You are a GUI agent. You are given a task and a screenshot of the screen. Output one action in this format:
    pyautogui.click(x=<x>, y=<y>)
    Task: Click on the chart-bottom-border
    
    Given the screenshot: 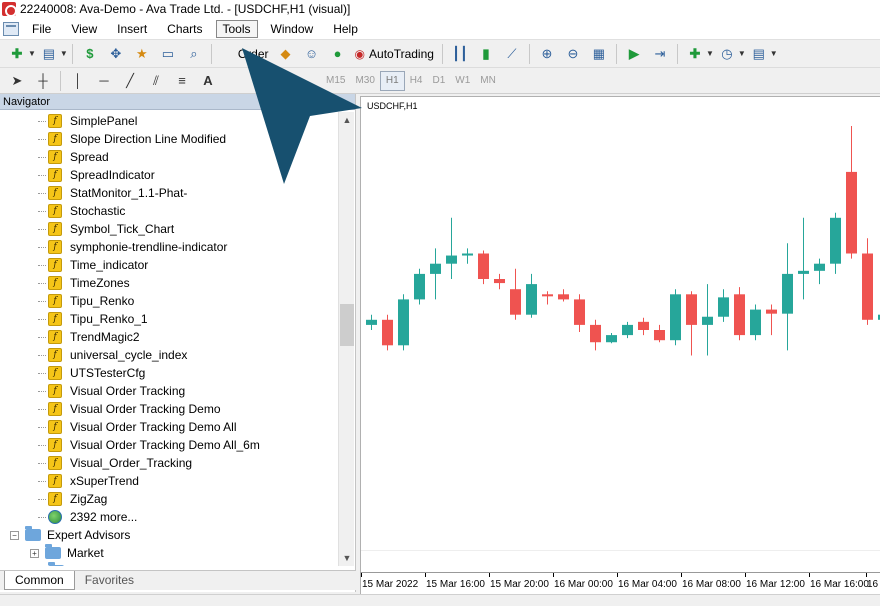 What is the action you would take?
    pyautogui.click(x=620, y=550)
    